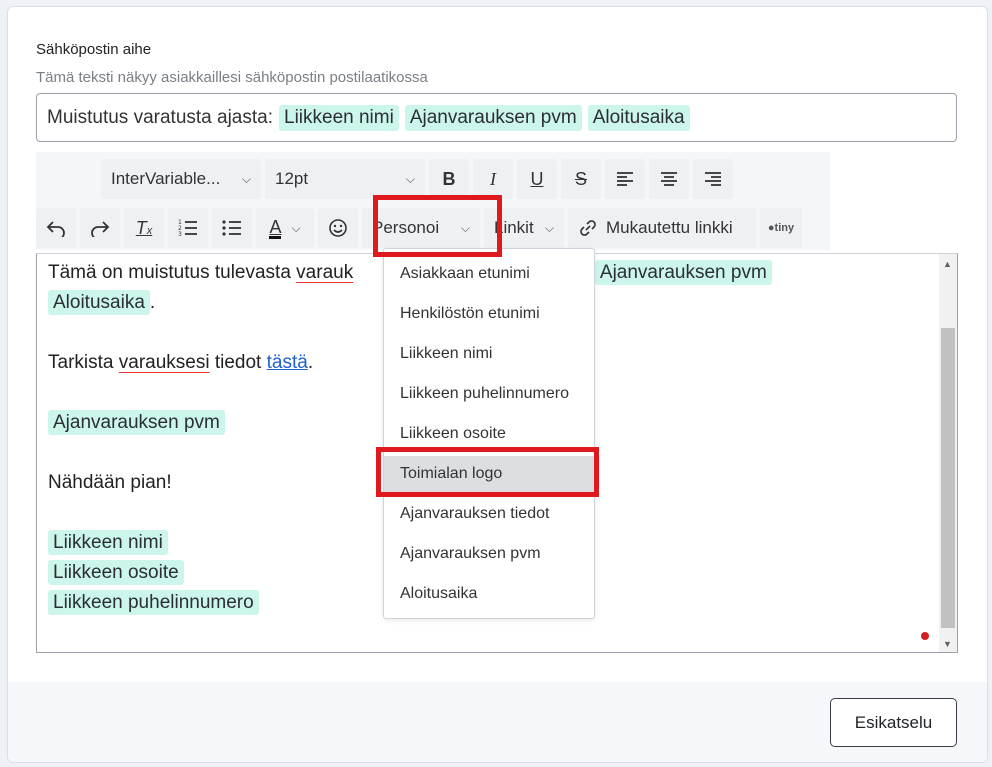  What do you see at coordinates (948, 478) in the screenshot?
I see `scrollbar-thumb` at bounding box center [948, 478].